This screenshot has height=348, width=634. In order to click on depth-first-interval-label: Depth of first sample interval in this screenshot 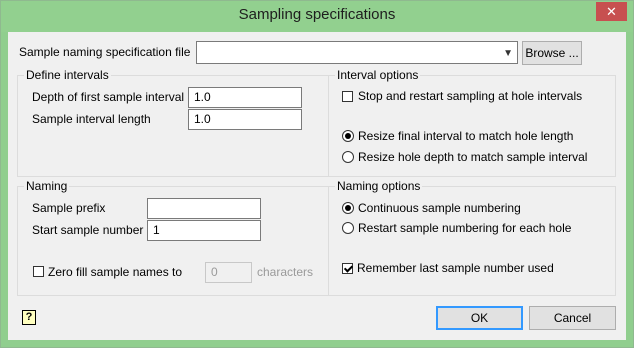, I will do `click(108, 97)`.